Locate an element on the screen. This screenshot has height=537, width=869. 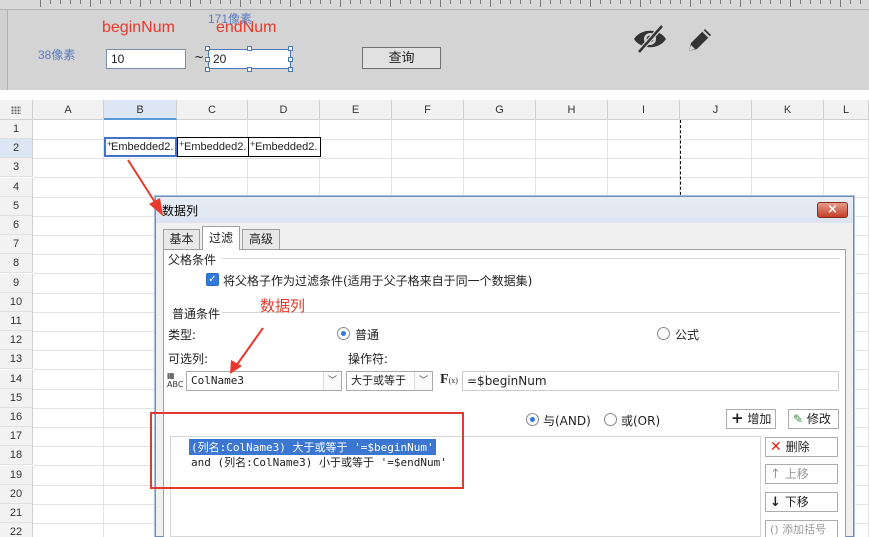
row-header: 13 is located at coordinates (16, 360).